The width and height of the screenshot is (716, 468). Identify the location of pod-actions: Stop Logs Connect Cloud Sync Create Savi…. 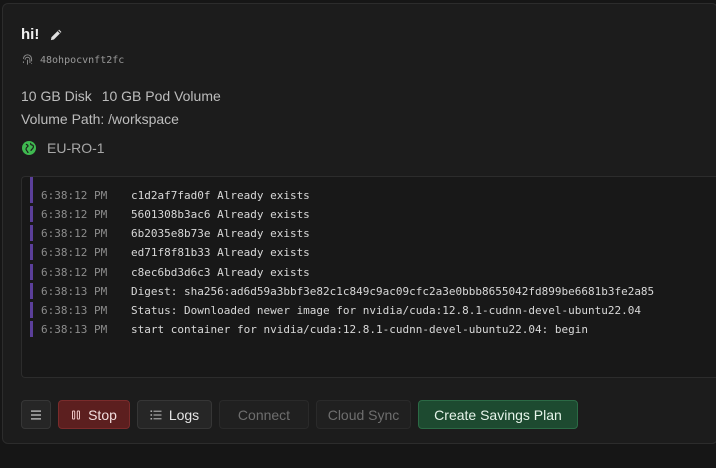
(303, 414).